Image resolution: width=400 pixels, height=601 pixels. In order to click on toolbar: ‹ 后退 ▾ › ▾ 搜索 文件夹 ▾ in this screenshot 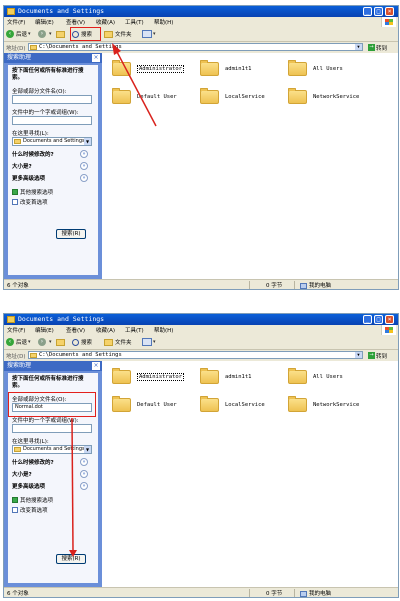, I will do `click(201, 342)`.